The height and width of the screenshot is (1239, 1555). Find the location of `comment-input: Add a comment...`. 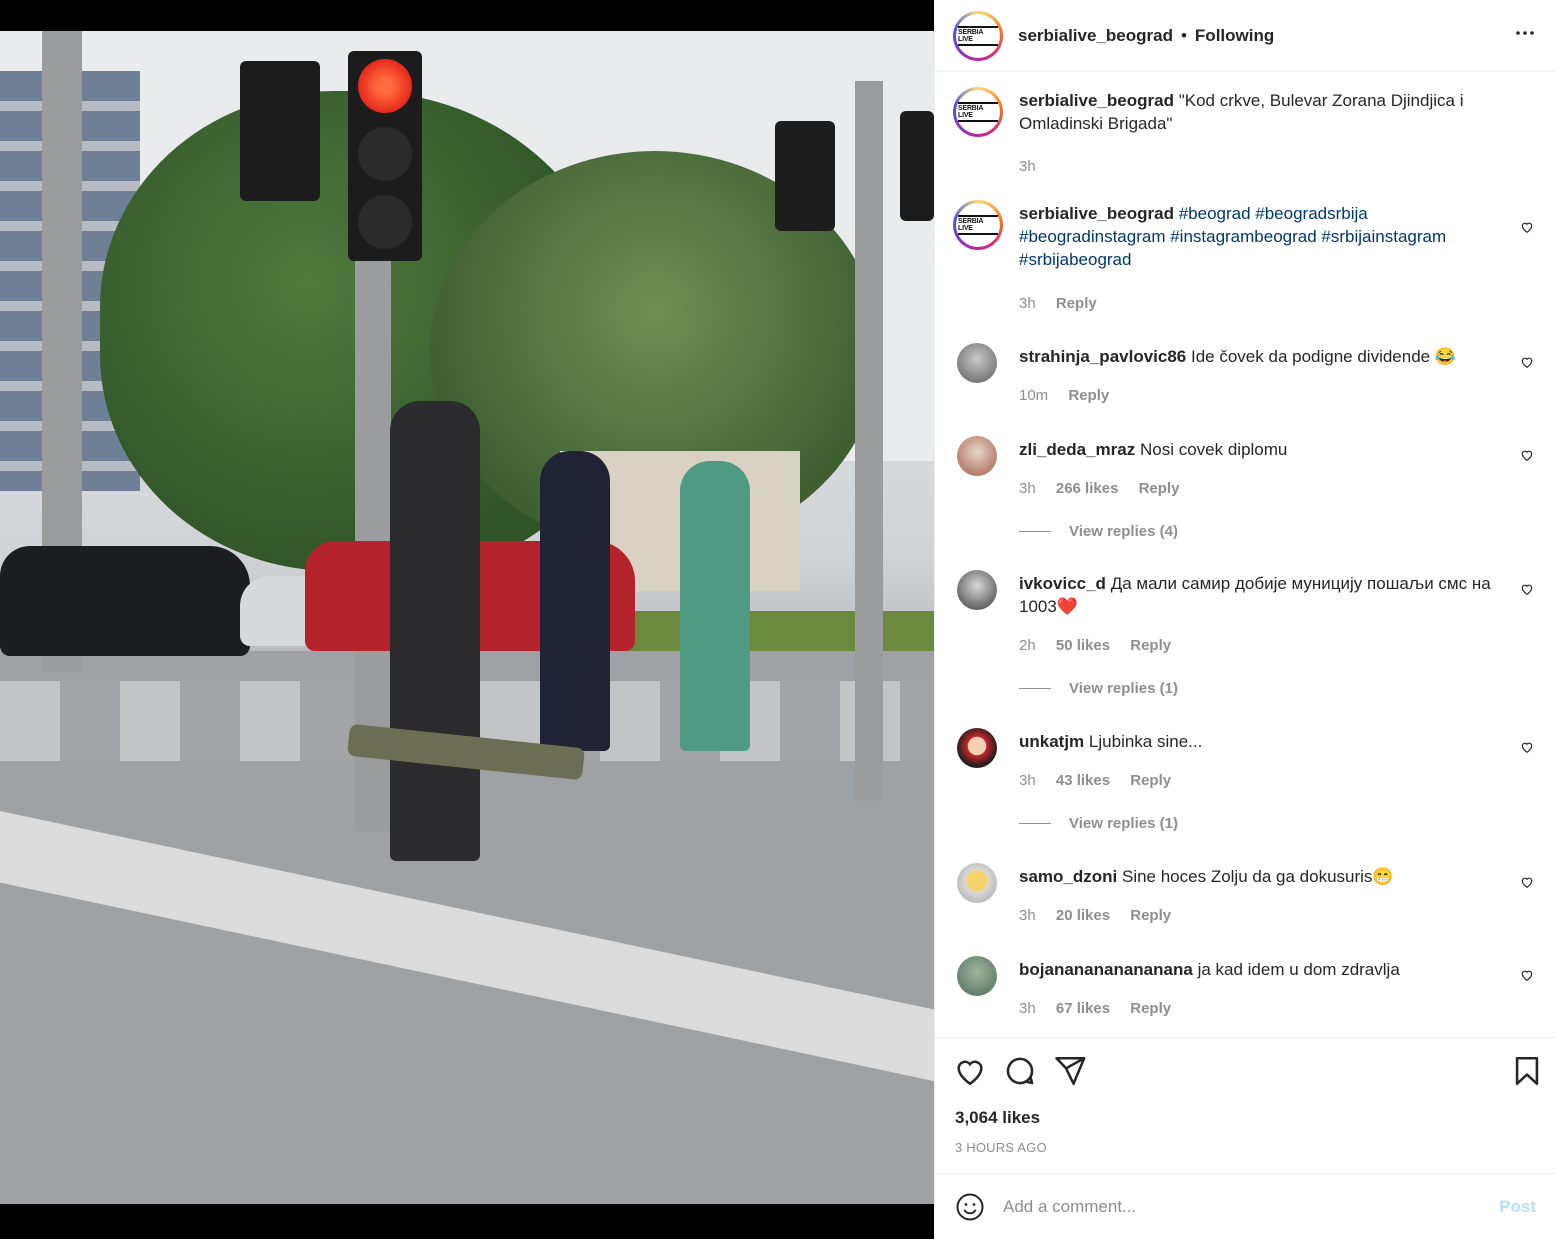

comment-input: Add a comment... is located at coordinates (1251, 1207).